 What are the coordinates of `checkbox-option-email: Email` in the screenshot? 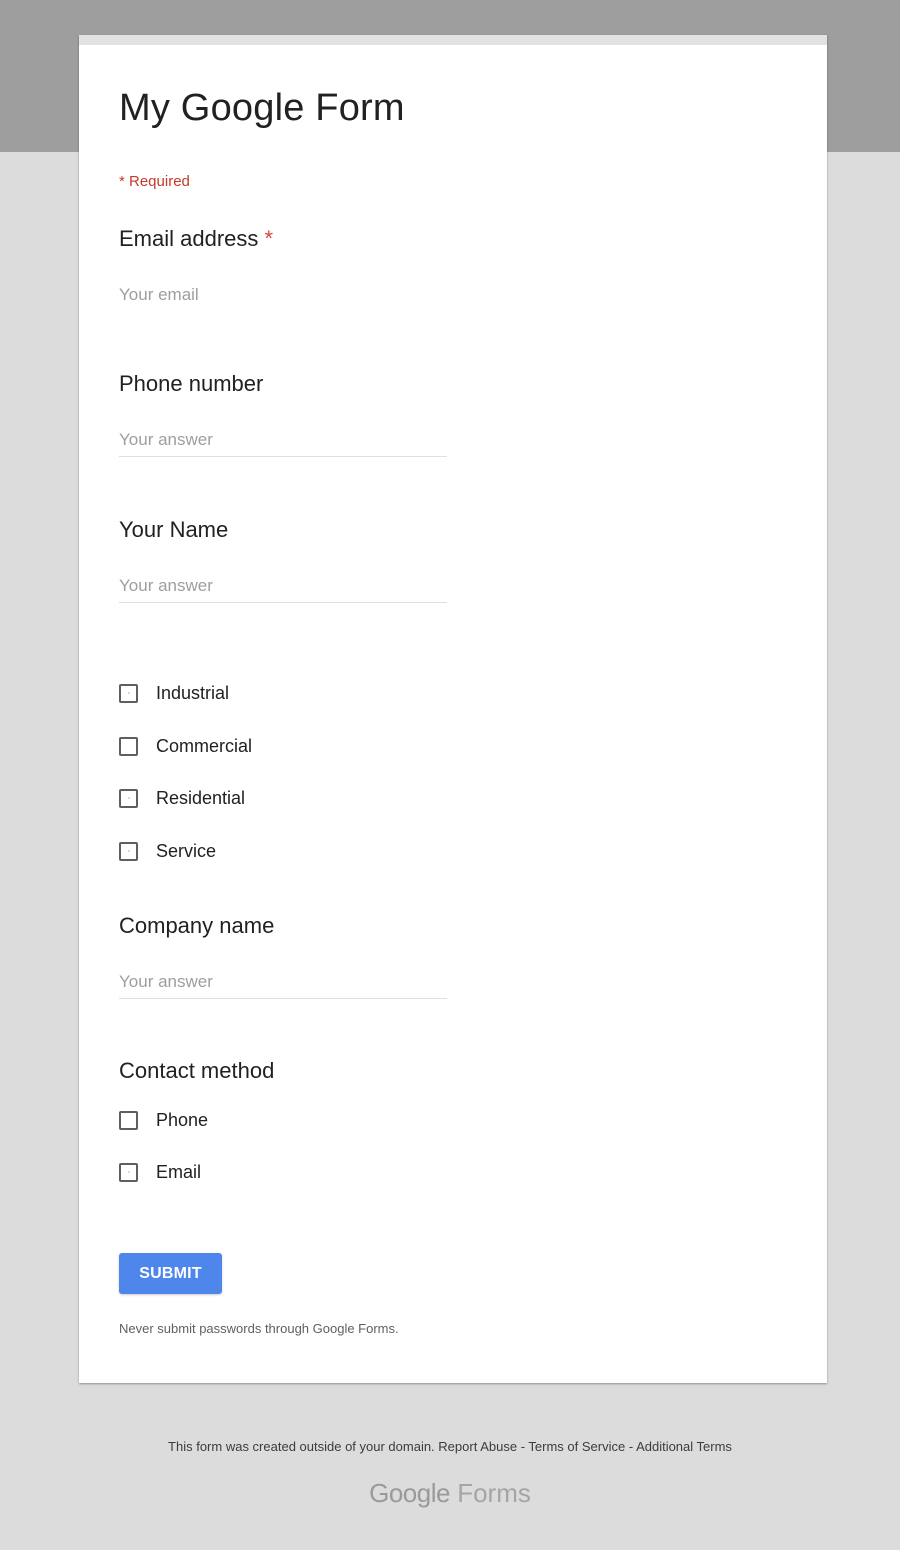 It's located at (160, 1172).